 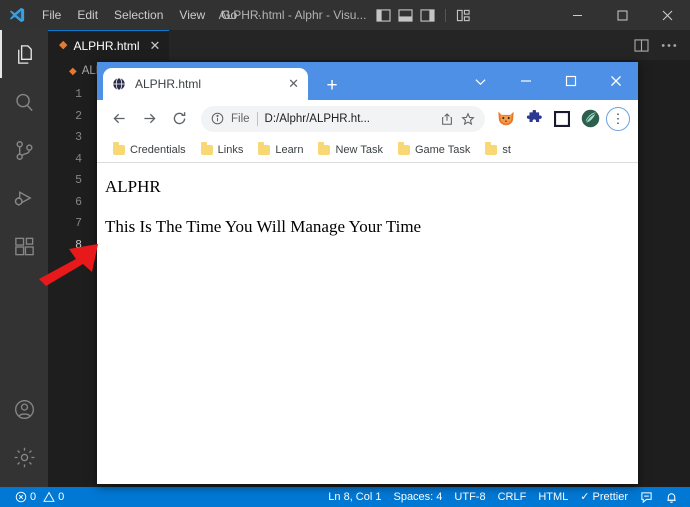 I want to click on bookmark-label: Learn, so click(x=289, y=149).